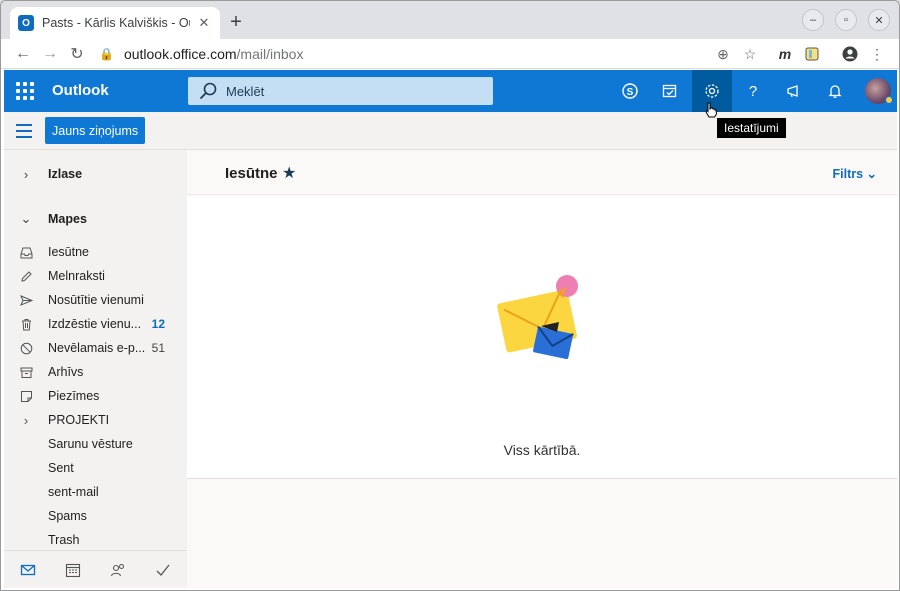  I want to click on help-button: ?, so click(753, 91).